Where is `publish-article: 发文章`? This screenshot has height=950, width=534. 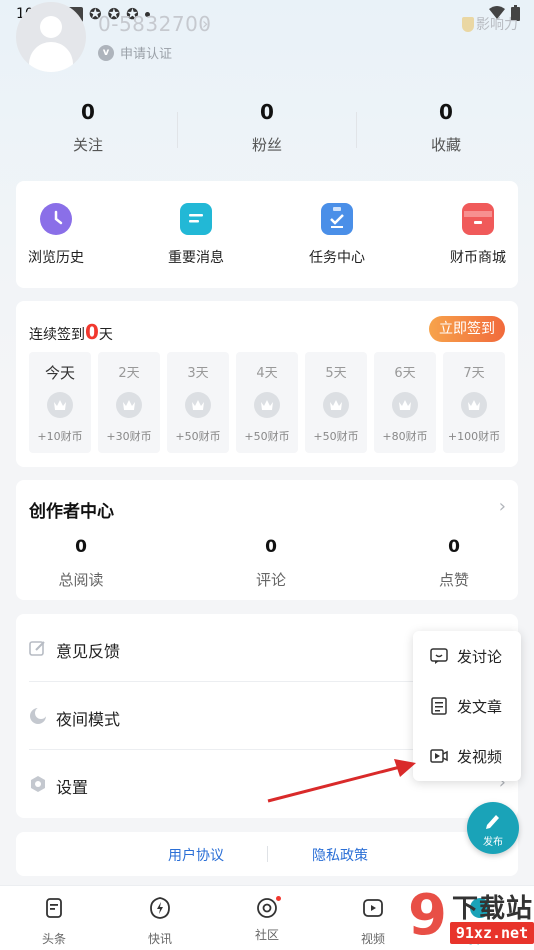 publish-article: 发文章 is located at coordinates (467, 706).